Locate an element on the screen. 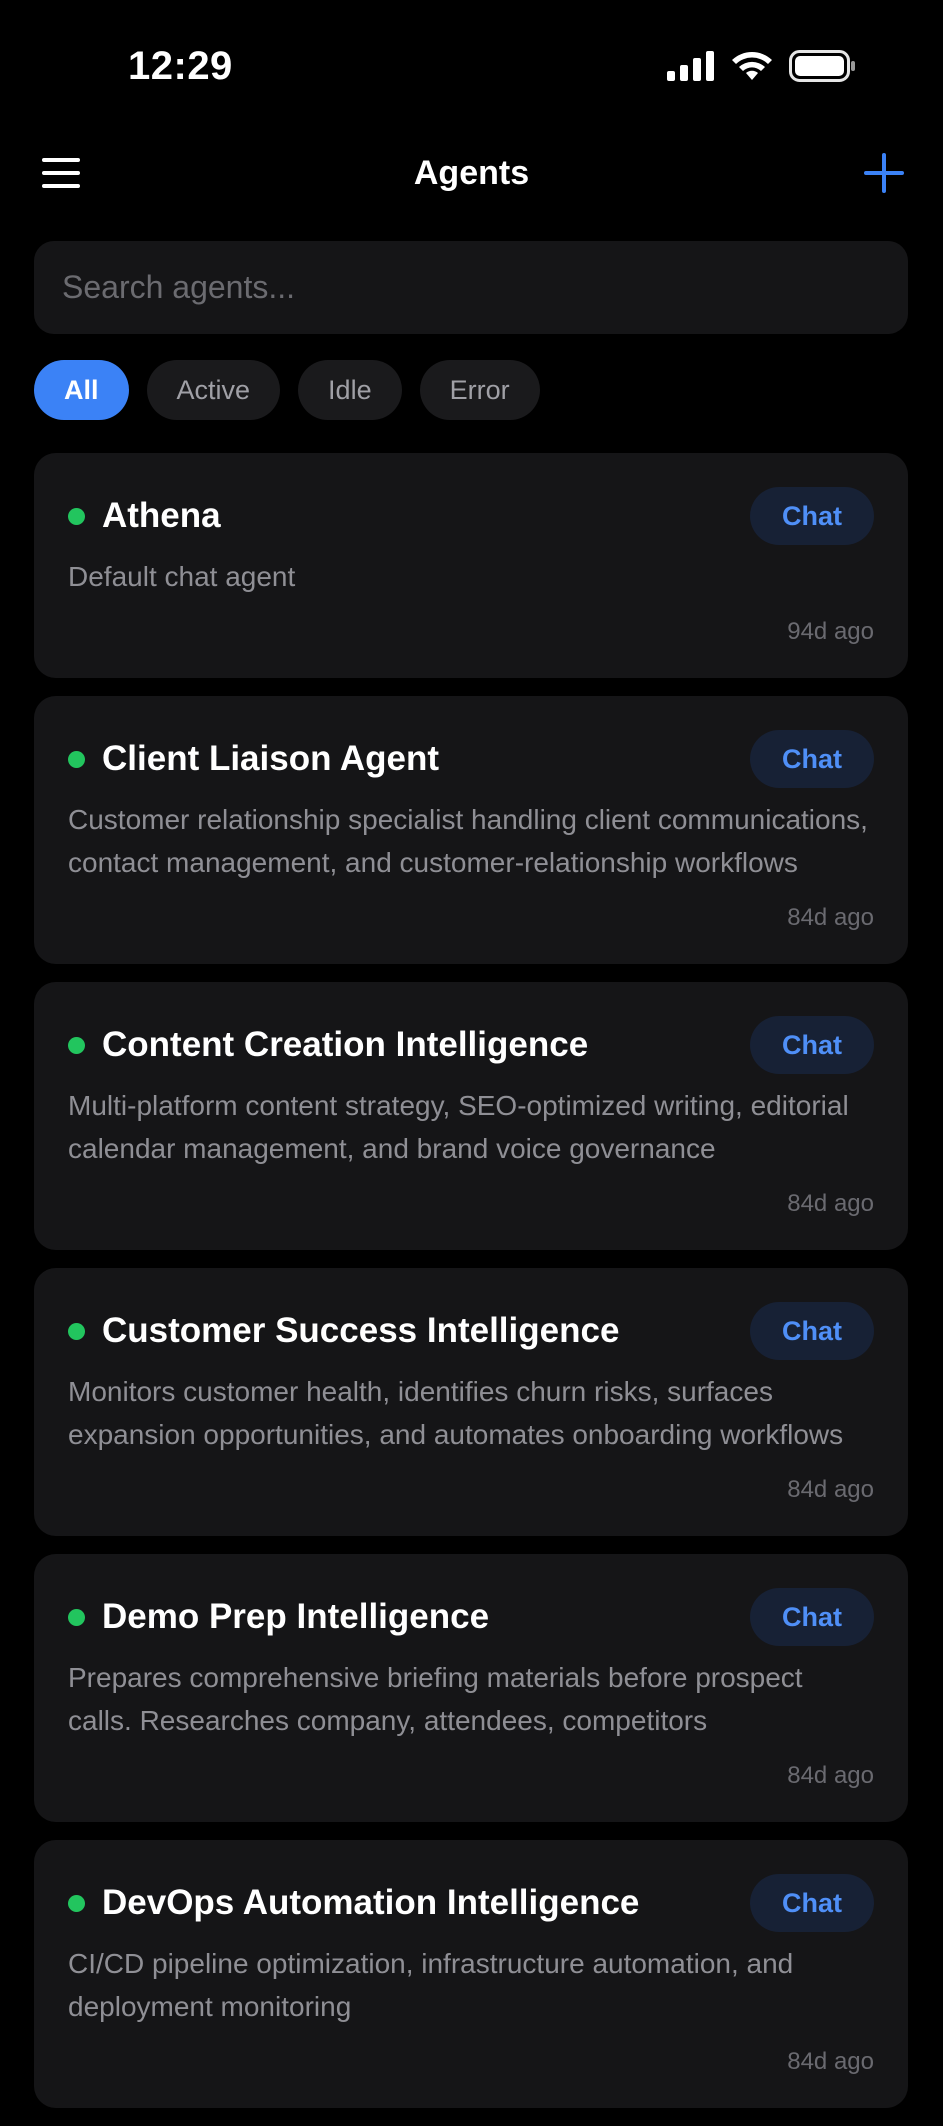 This screenshot has height=2126, width=943. agent-name: Athena is located at coordinates (161, 515).